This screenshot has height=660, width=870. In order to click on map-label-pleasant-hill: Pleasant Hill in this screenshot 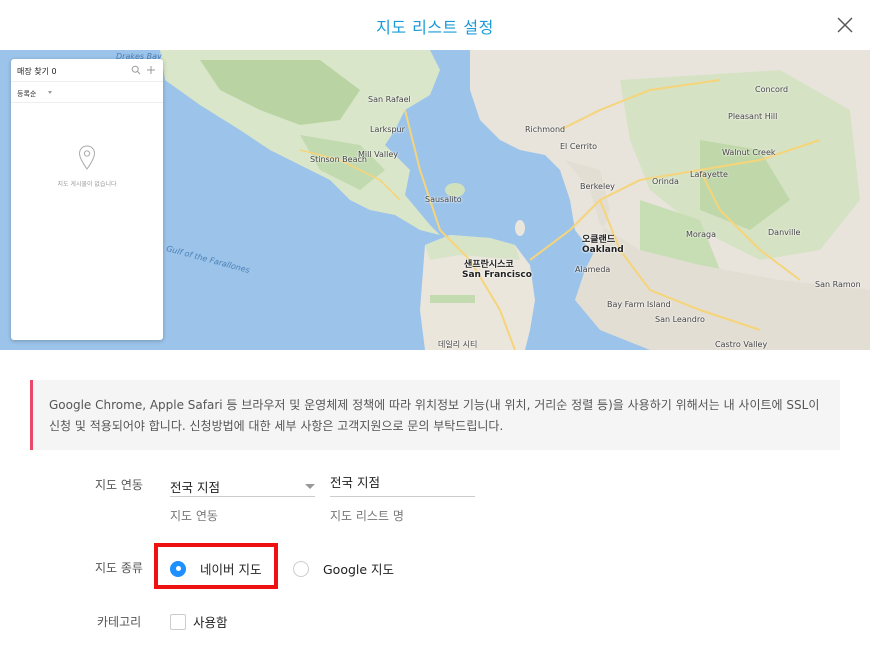, I will do `click(753, 116)`.